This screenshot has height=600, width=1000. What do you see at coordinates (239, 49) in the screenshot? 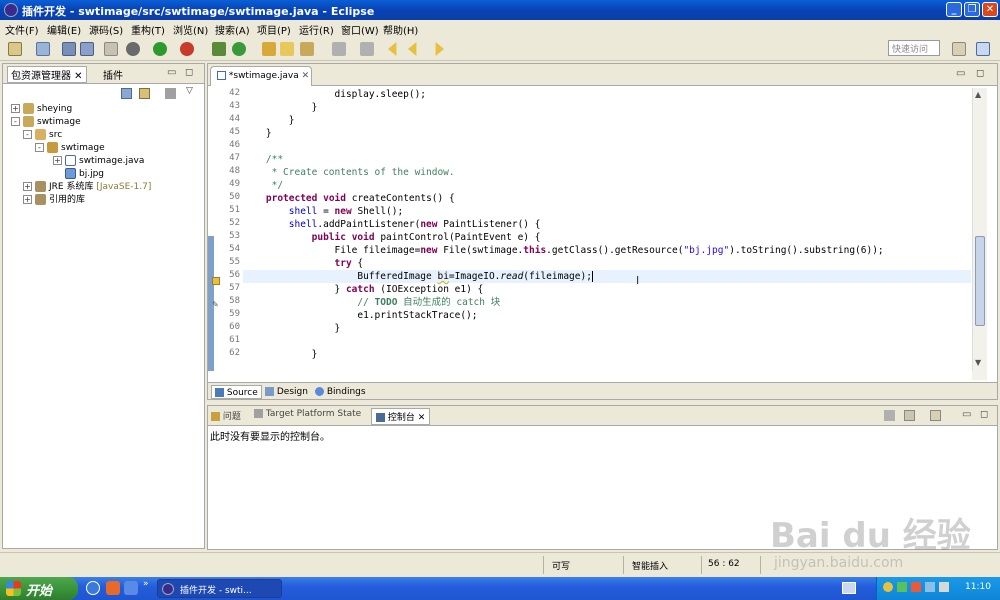
I see `new-class-icon` at bounding box center [239, 49].